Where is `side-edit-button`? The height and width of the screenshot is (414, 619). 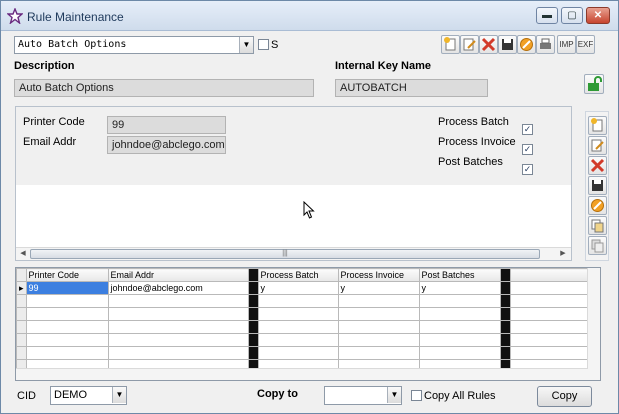
side-edit-button is located at coordinates (597, 145).